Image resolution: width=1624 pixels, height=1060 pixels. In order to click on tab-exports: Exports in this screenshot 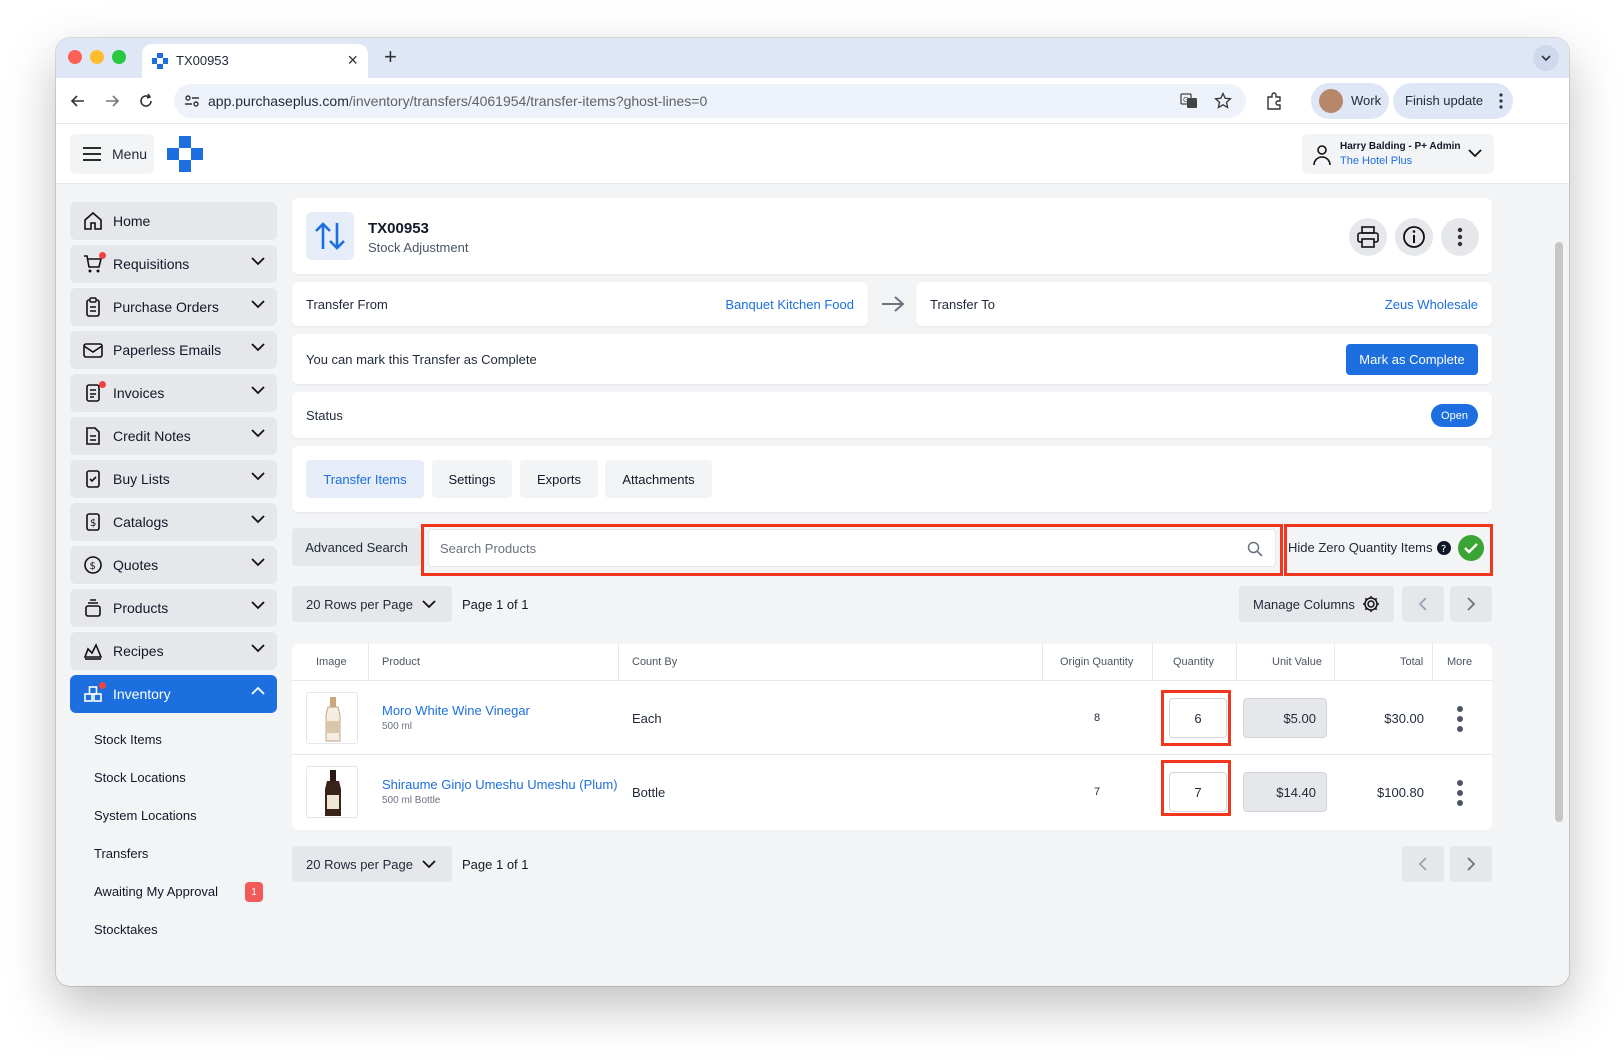, I will do `click(559, 479)`.